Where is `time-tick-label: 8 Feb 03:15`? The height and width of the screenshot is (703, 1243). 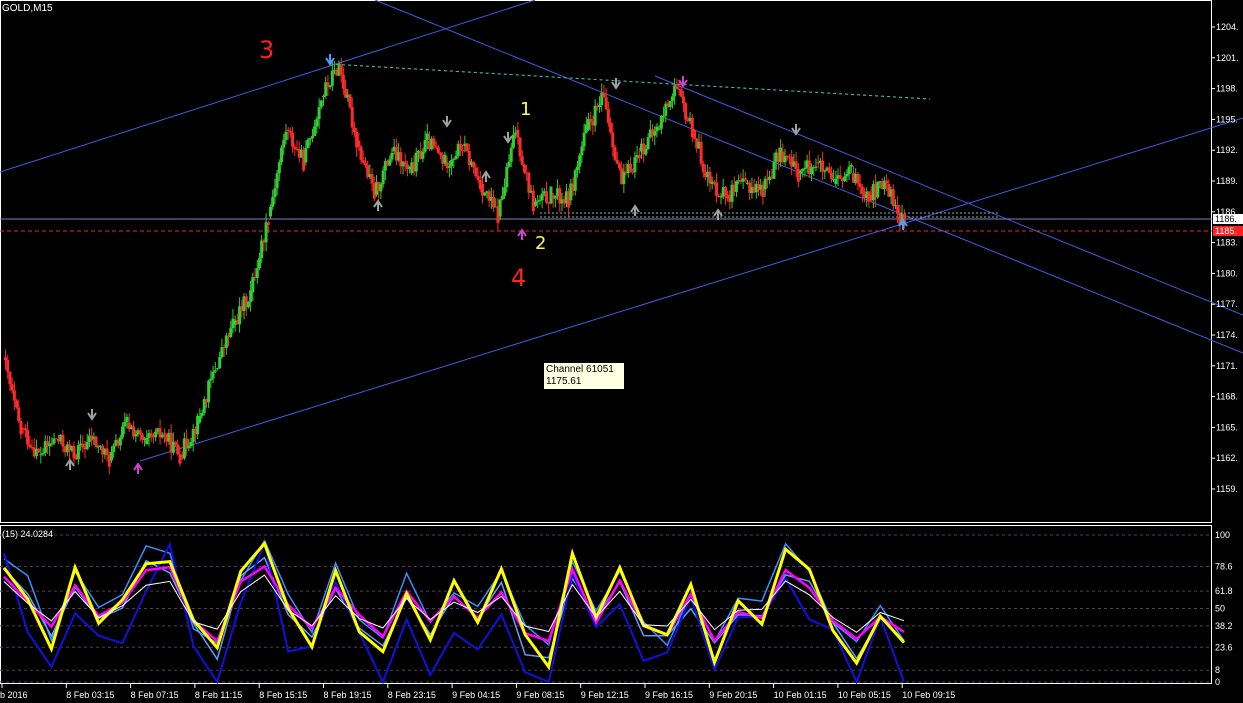
time-tick-label: 8 Feb 03:15 is located at coordinates (90, 695).